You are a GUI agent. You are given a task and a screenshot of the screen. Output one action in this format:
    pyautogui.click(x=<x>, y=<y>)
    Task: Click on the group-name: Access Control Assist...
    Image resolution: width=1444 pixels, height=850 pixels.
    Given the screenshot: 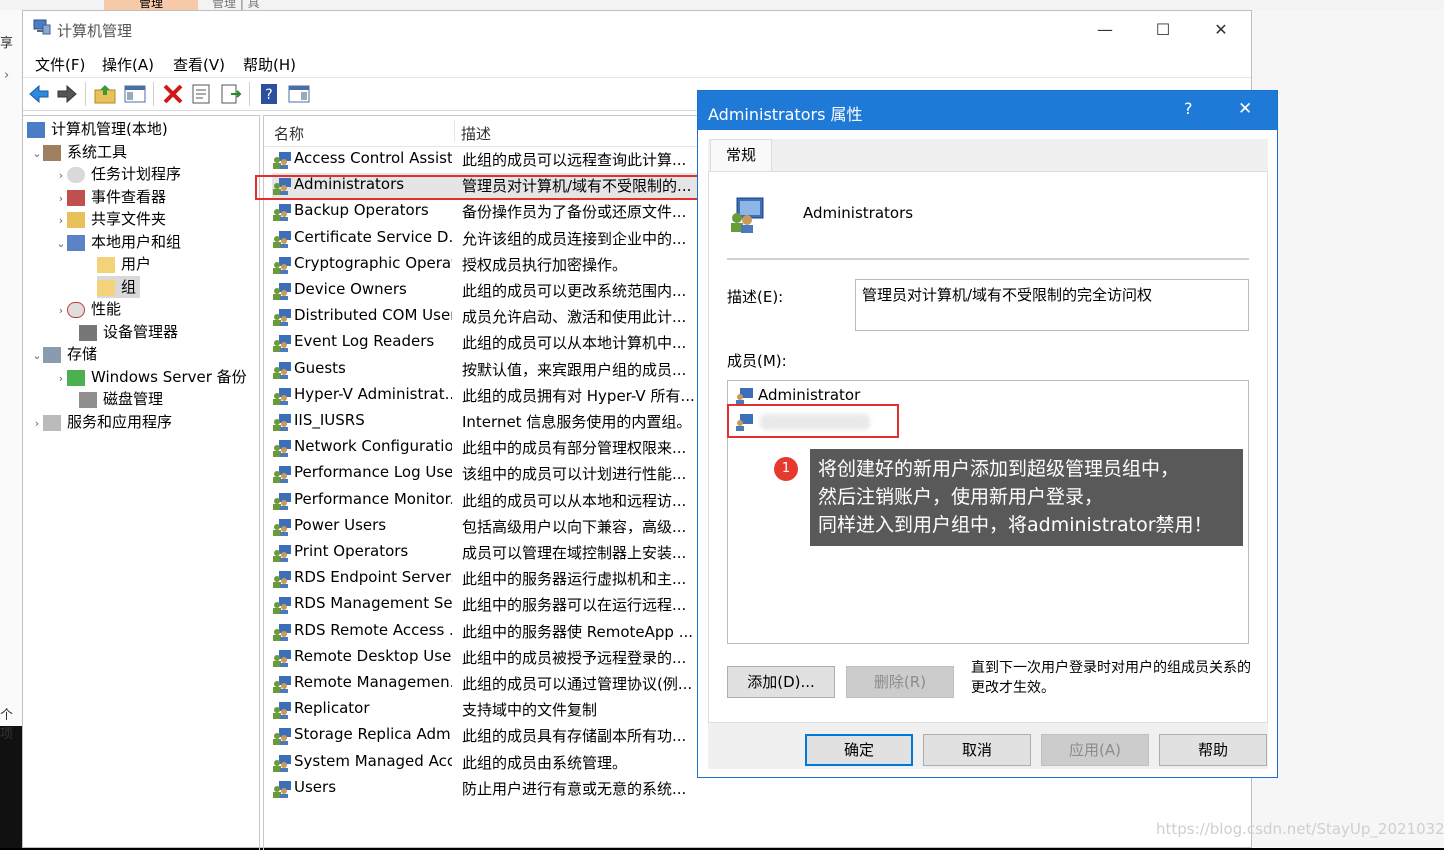 What is the action you would take?
    pyautogui.click(x=373, y=158)
    